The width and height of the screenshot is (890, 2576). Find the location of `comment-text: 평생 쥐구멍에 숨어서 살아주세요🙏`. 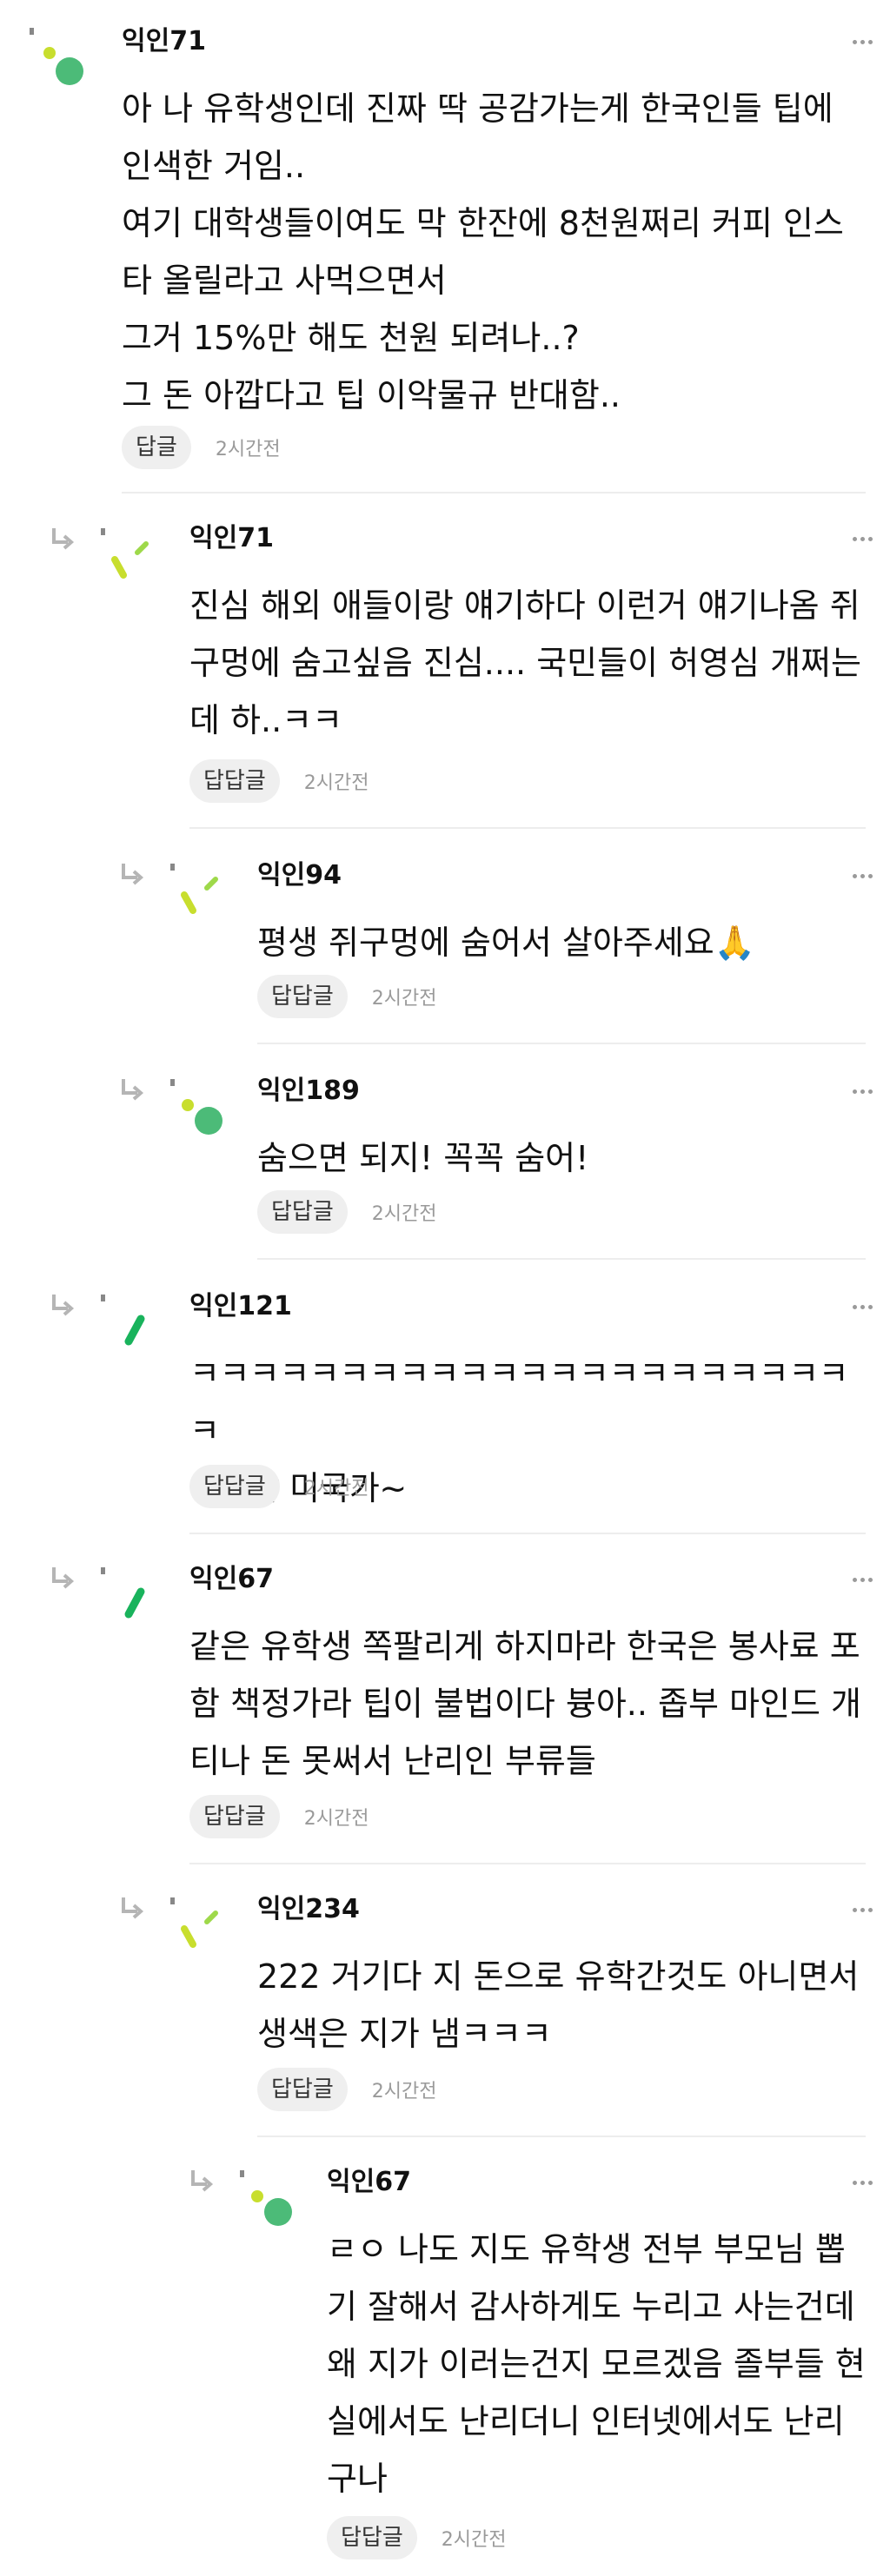

comment-text: 평생 쥐구멍에 숨어서 살아주세요🙏 is located at coordinates (506, 943).